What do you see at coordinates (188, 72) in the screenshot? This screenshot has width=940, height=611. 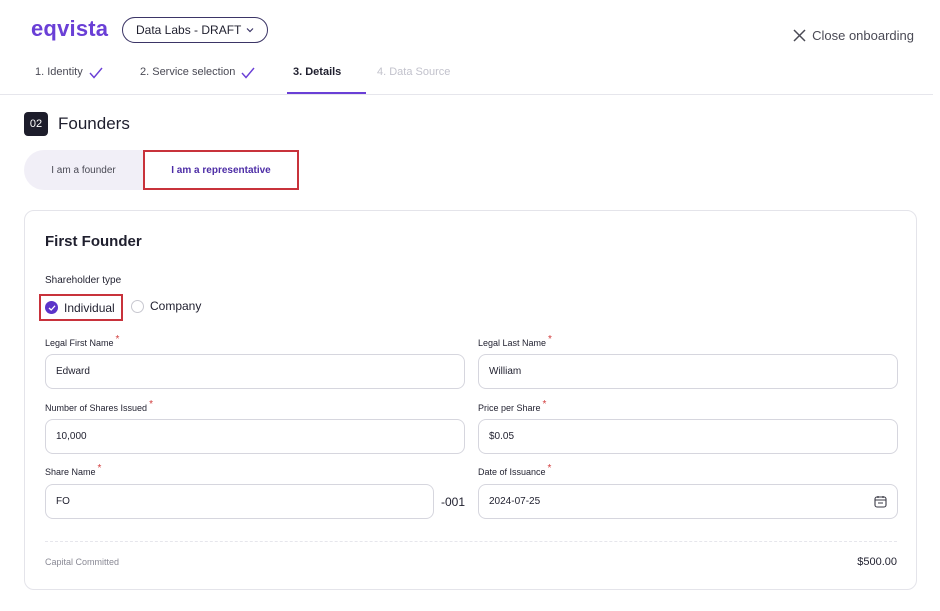 I see `step-label: 2. Service selection` at bounding box center [188, 72].